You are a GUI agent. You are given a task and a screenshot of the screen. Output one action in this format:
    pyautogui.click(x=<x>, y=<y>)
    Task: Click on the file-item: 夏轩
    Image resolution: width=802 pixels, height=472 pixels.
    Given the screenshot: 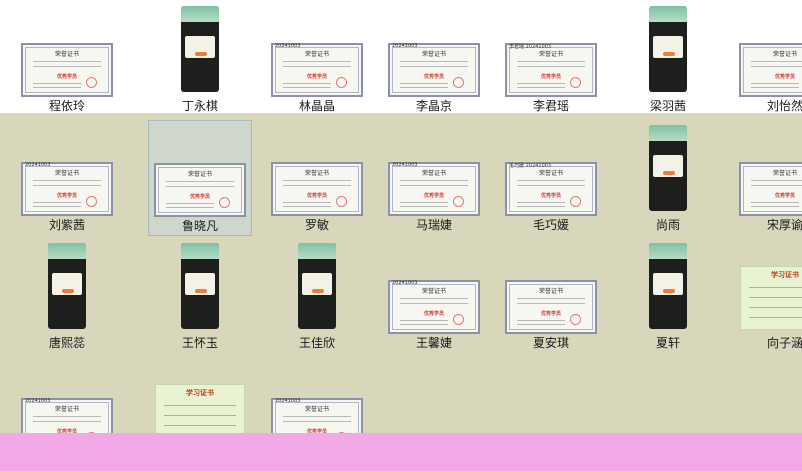 What is the action you would take?
    pyautogui.click(x=668, y=296)
    